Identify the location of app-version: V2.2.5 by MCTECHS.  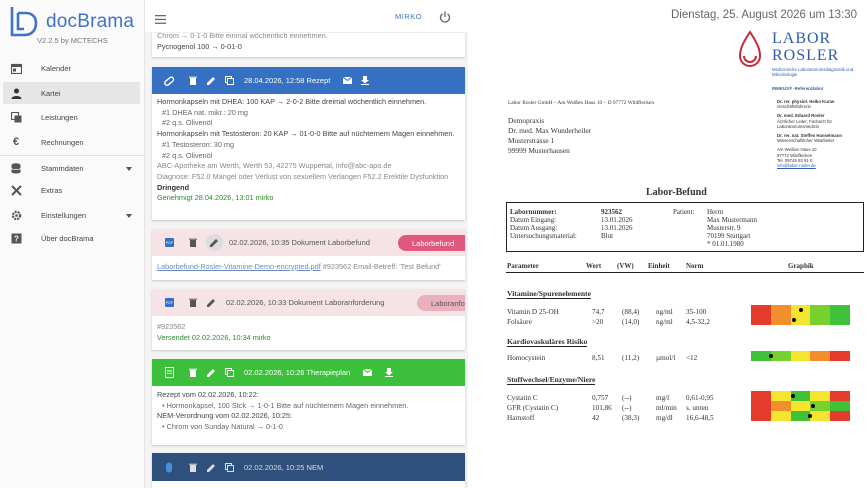
(72, 40).